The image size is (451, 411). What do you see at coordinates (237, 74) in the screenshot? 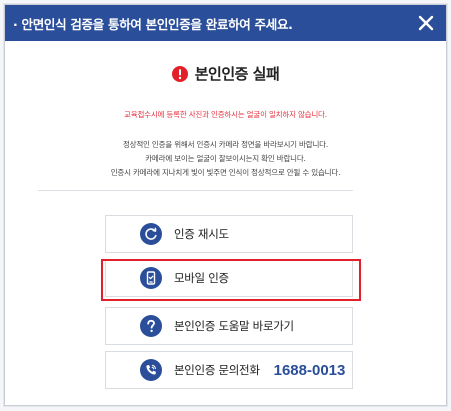
I see `status-text: 본인인증 실패` at bounding box center [237, 74].